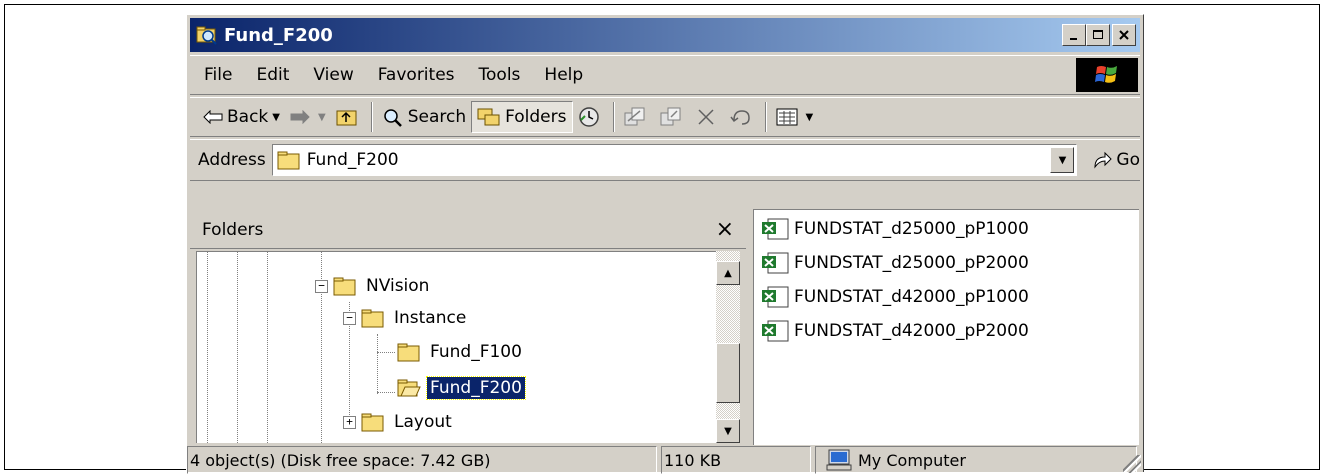  I want to click on tree-node-label: Fund_F200, so click(476, 388).